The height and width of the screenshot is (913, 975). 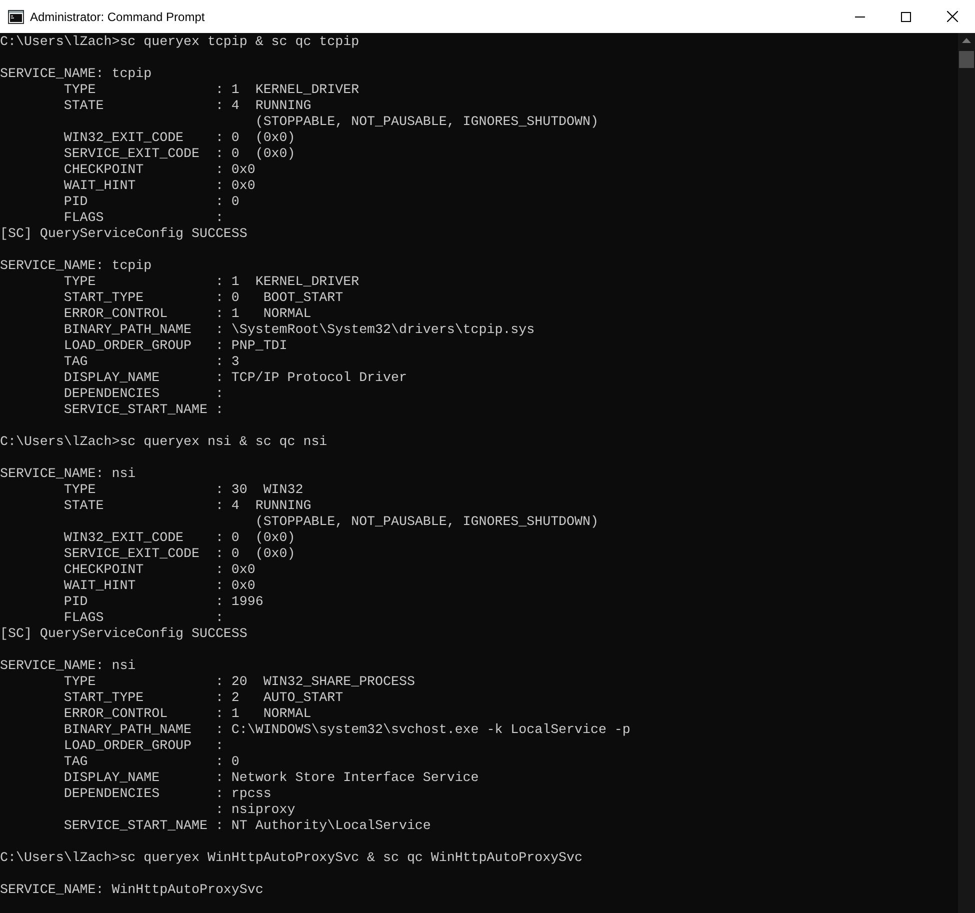 What do you see at coordinates (239, 682) in the screenshot?
I see `console-line: TYPE : 20 WIN32_SHARE_PROCESS` at bounding box center [239, 682].